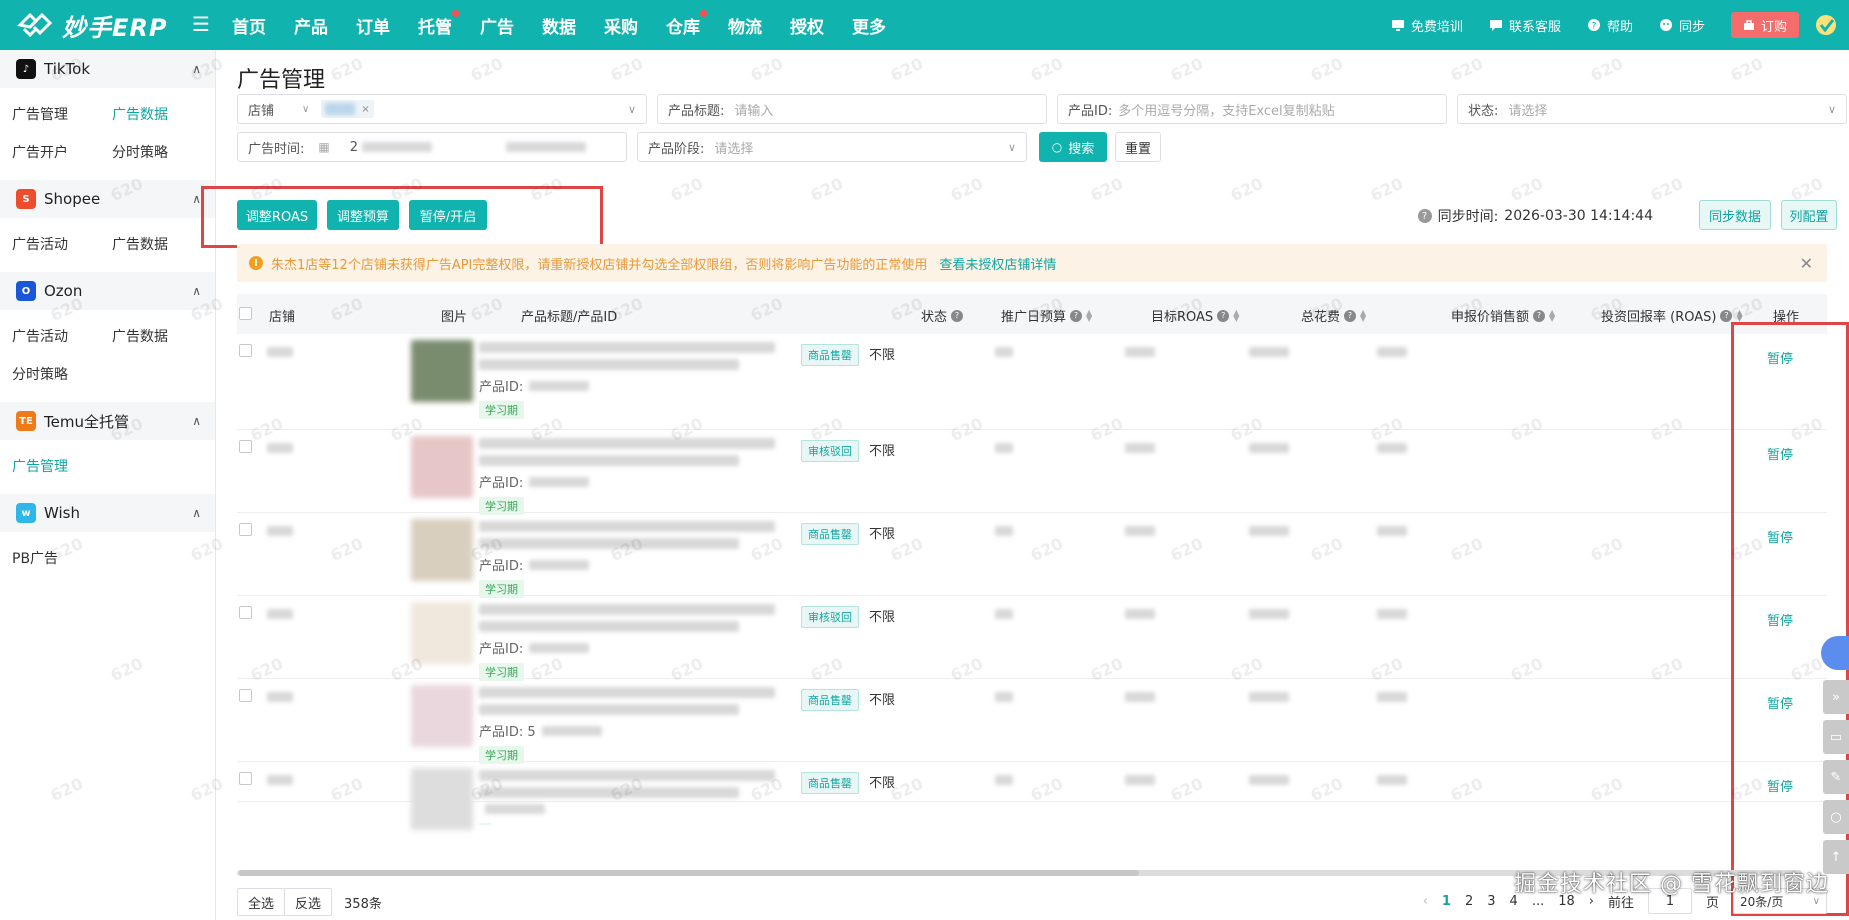 The image size is (1849, 920). Describe the element at coordinates (432, 147) in the screenshot. I see `ad-time-range: 广告时间: ▦ 2` at that location.